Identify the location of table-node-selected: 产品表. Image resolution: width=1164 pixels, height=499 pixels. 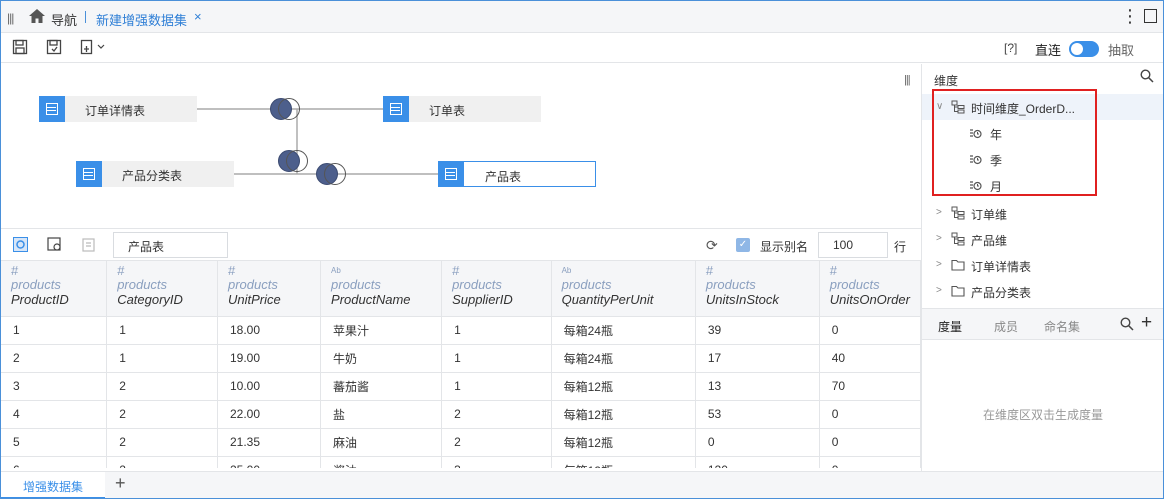
(517, 174).